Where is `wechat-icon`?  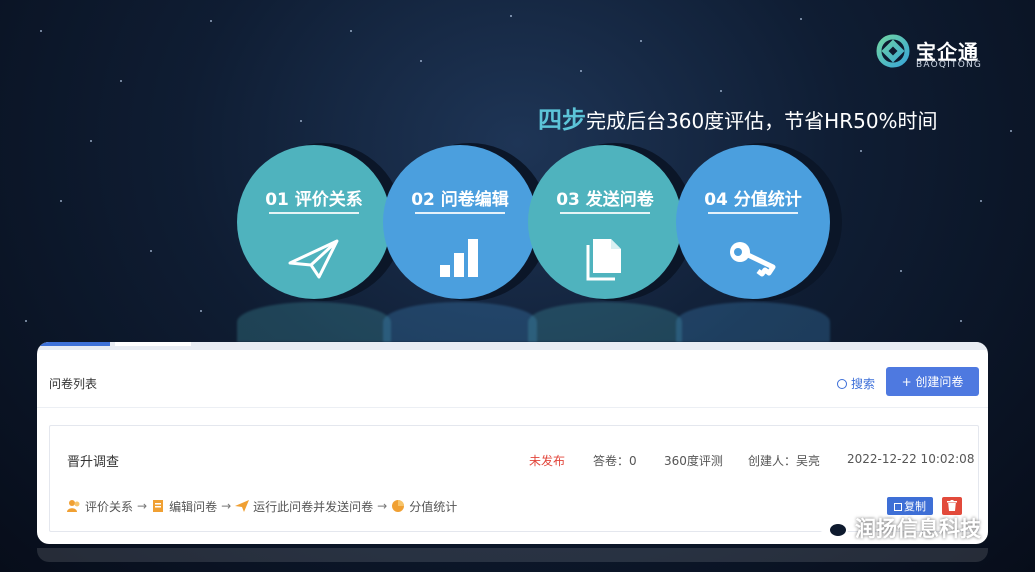
wechat-icon is located at coordinates (831, 525).